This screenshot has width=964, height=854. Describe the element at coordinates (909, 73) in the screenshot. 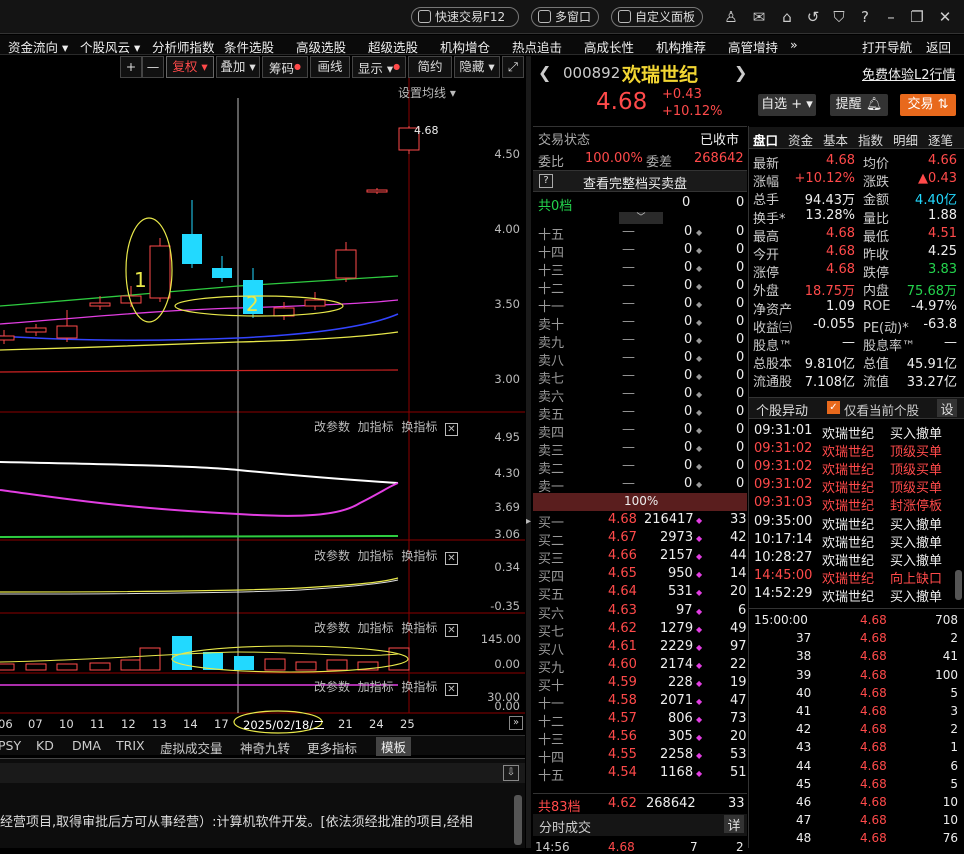

I see `free-l2-link: 免费体验L2行情` at that location.